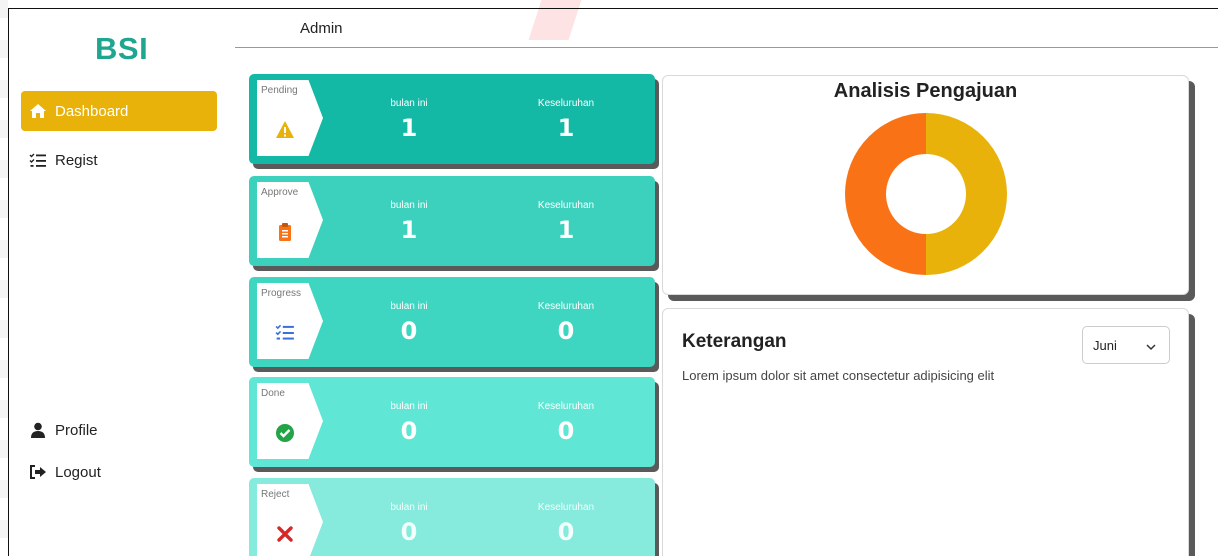 This screenshot has height=556, width=1218. Describe the element at coordinates (4, 278) in the screenshot. I see `background-stripes` at that location.